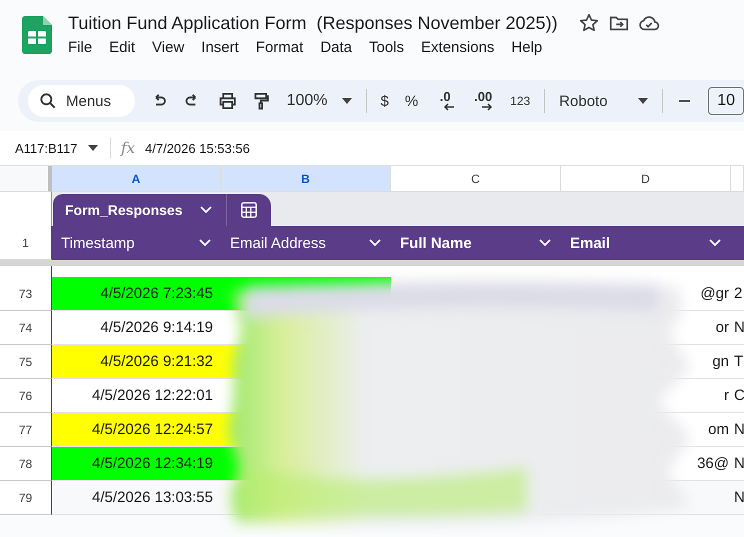  I want to click on row-number: 1, so click(26, 243).